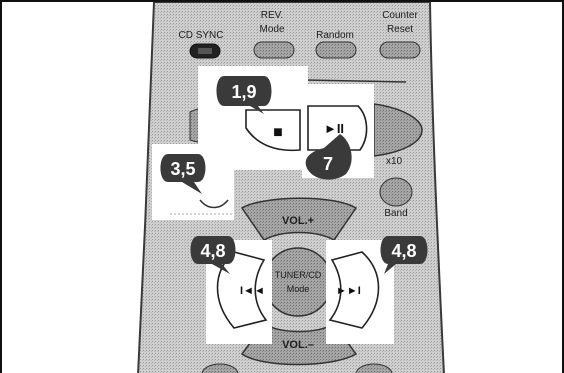  What do you see at coordinates (394, 161) in the screenshot?
I see `x10-label: x10` at bounding box center [394, 161].